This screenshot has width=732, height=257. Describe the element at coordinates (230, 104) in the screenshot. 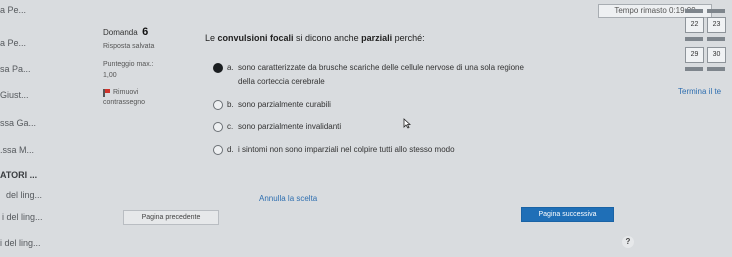

I see `option-letter: b.` at that location.